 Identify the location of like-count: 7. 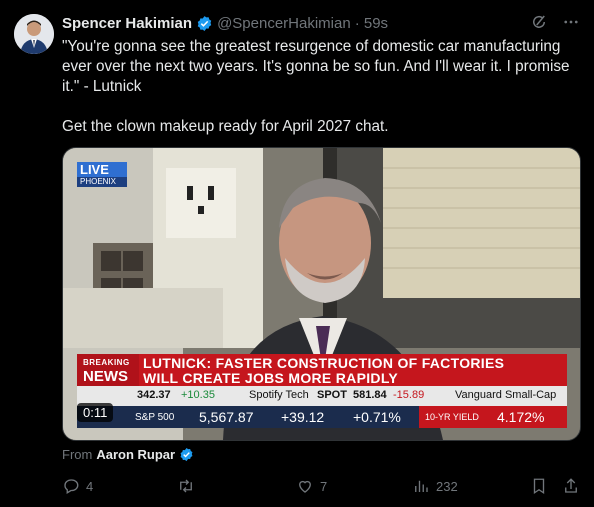
(324, 486).